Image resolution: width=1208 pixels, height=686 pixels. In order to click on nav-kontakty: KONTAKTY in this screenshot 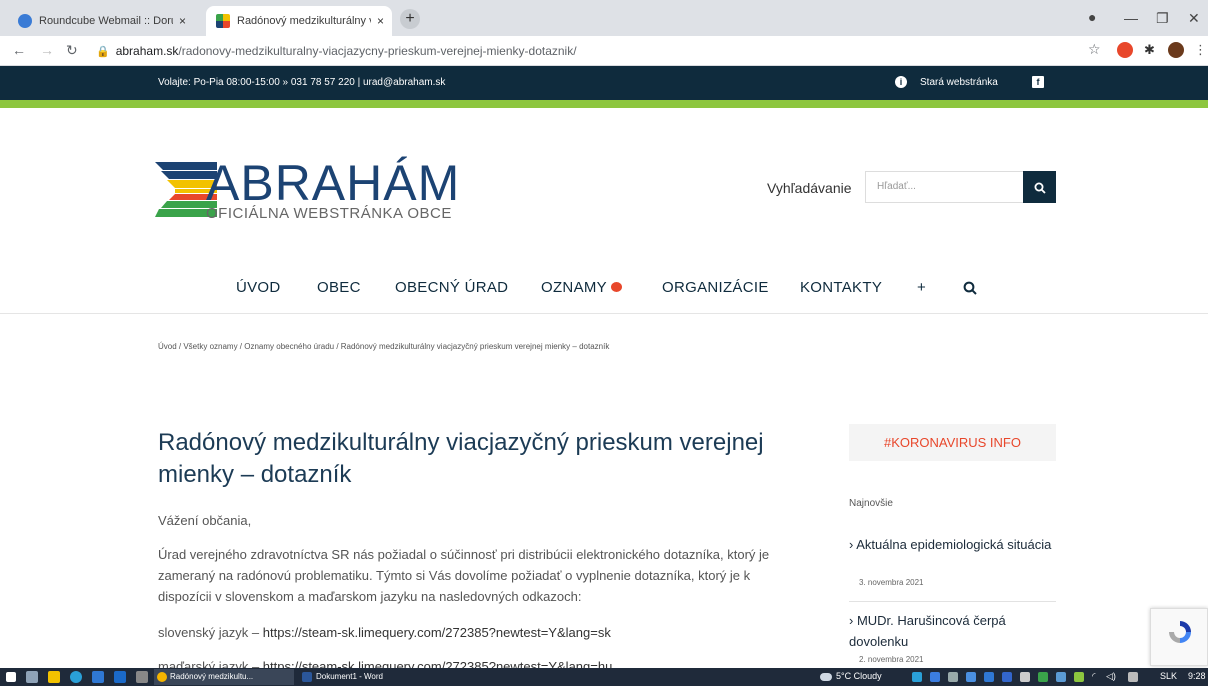, I will do `click(841, 287)`.